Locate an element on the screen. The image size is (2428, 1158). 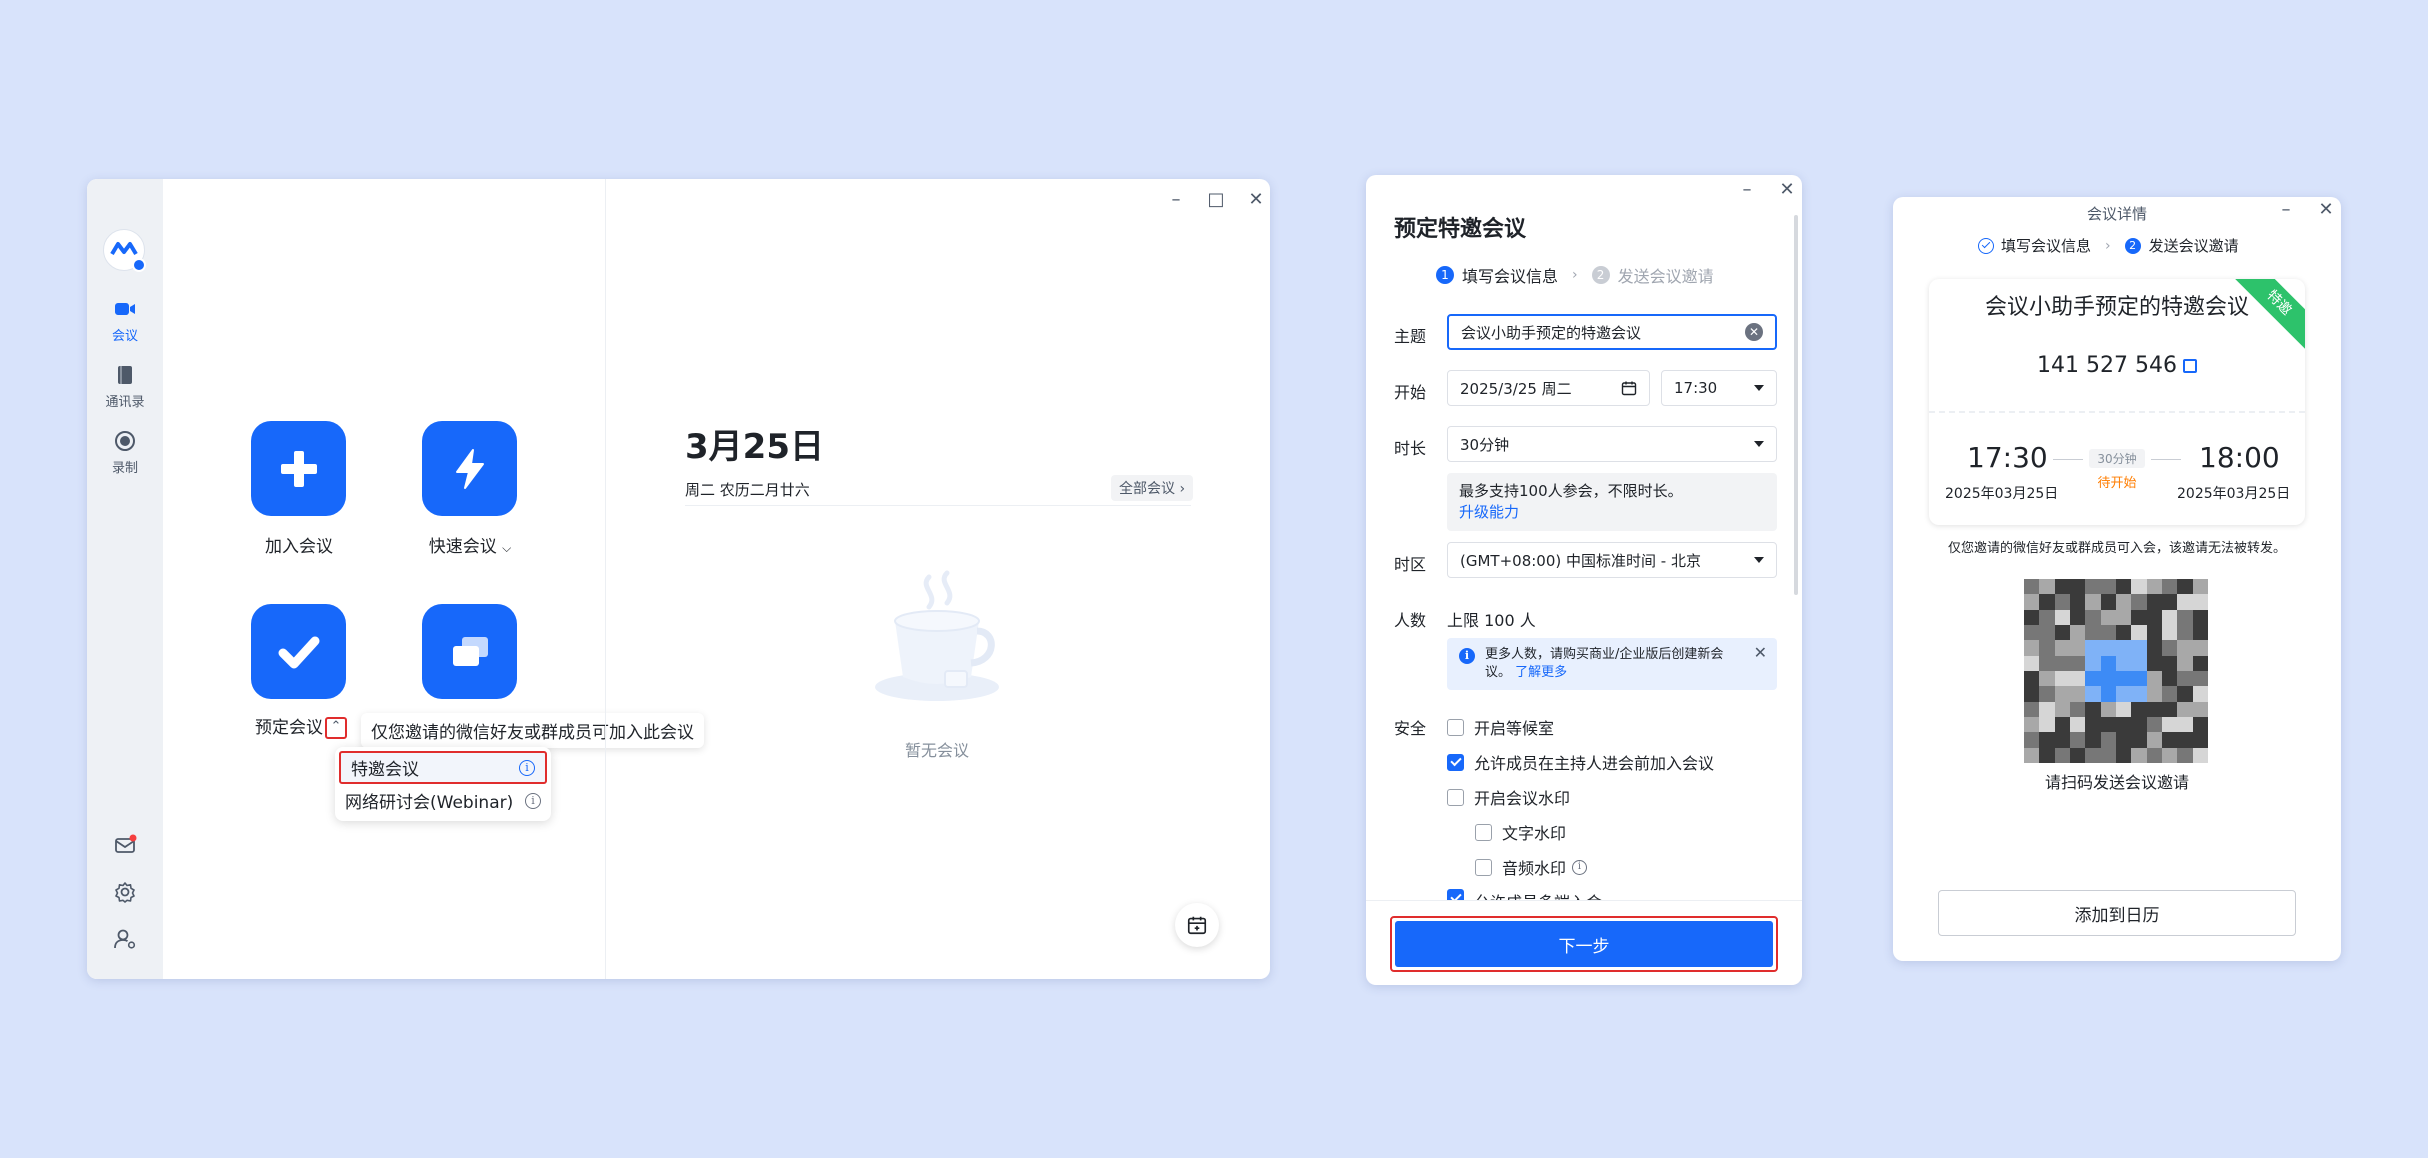
gear-icon is located at coordinates (125, 892).